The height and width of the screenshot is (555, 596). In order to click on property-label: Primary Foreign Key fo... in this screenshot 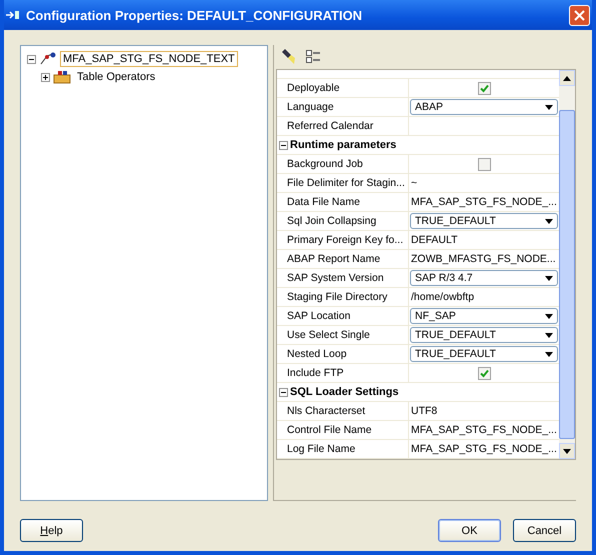, I will do `click(345, 240)`.